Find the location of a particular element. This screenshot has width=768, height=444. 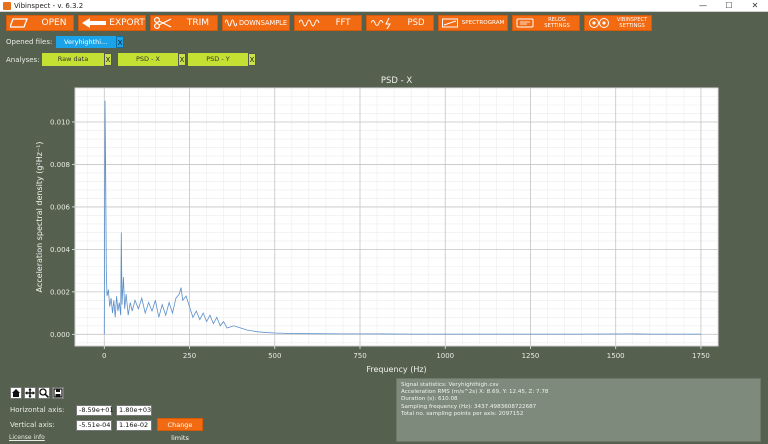

save-figure-button is located at coordinates (58, 393).